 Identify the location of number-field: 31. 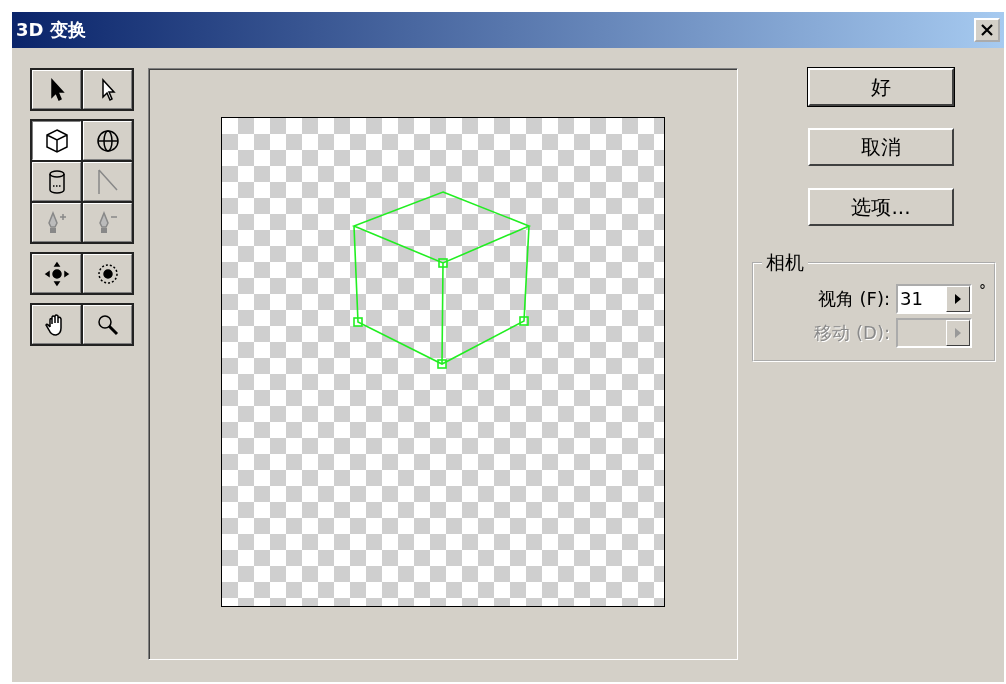
(934, 299).